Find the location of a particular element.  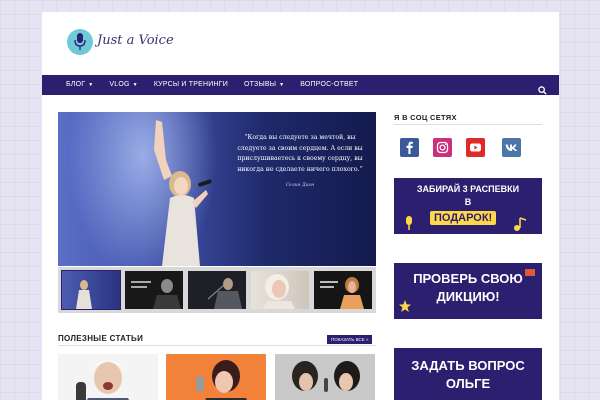

logo-mark is located at coordinates (80, 42).